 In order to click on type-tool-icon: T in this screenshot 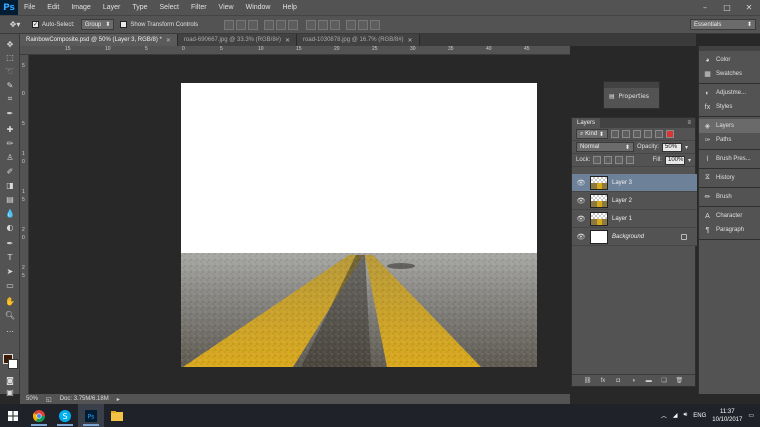, I will do `click(10, 257)`.